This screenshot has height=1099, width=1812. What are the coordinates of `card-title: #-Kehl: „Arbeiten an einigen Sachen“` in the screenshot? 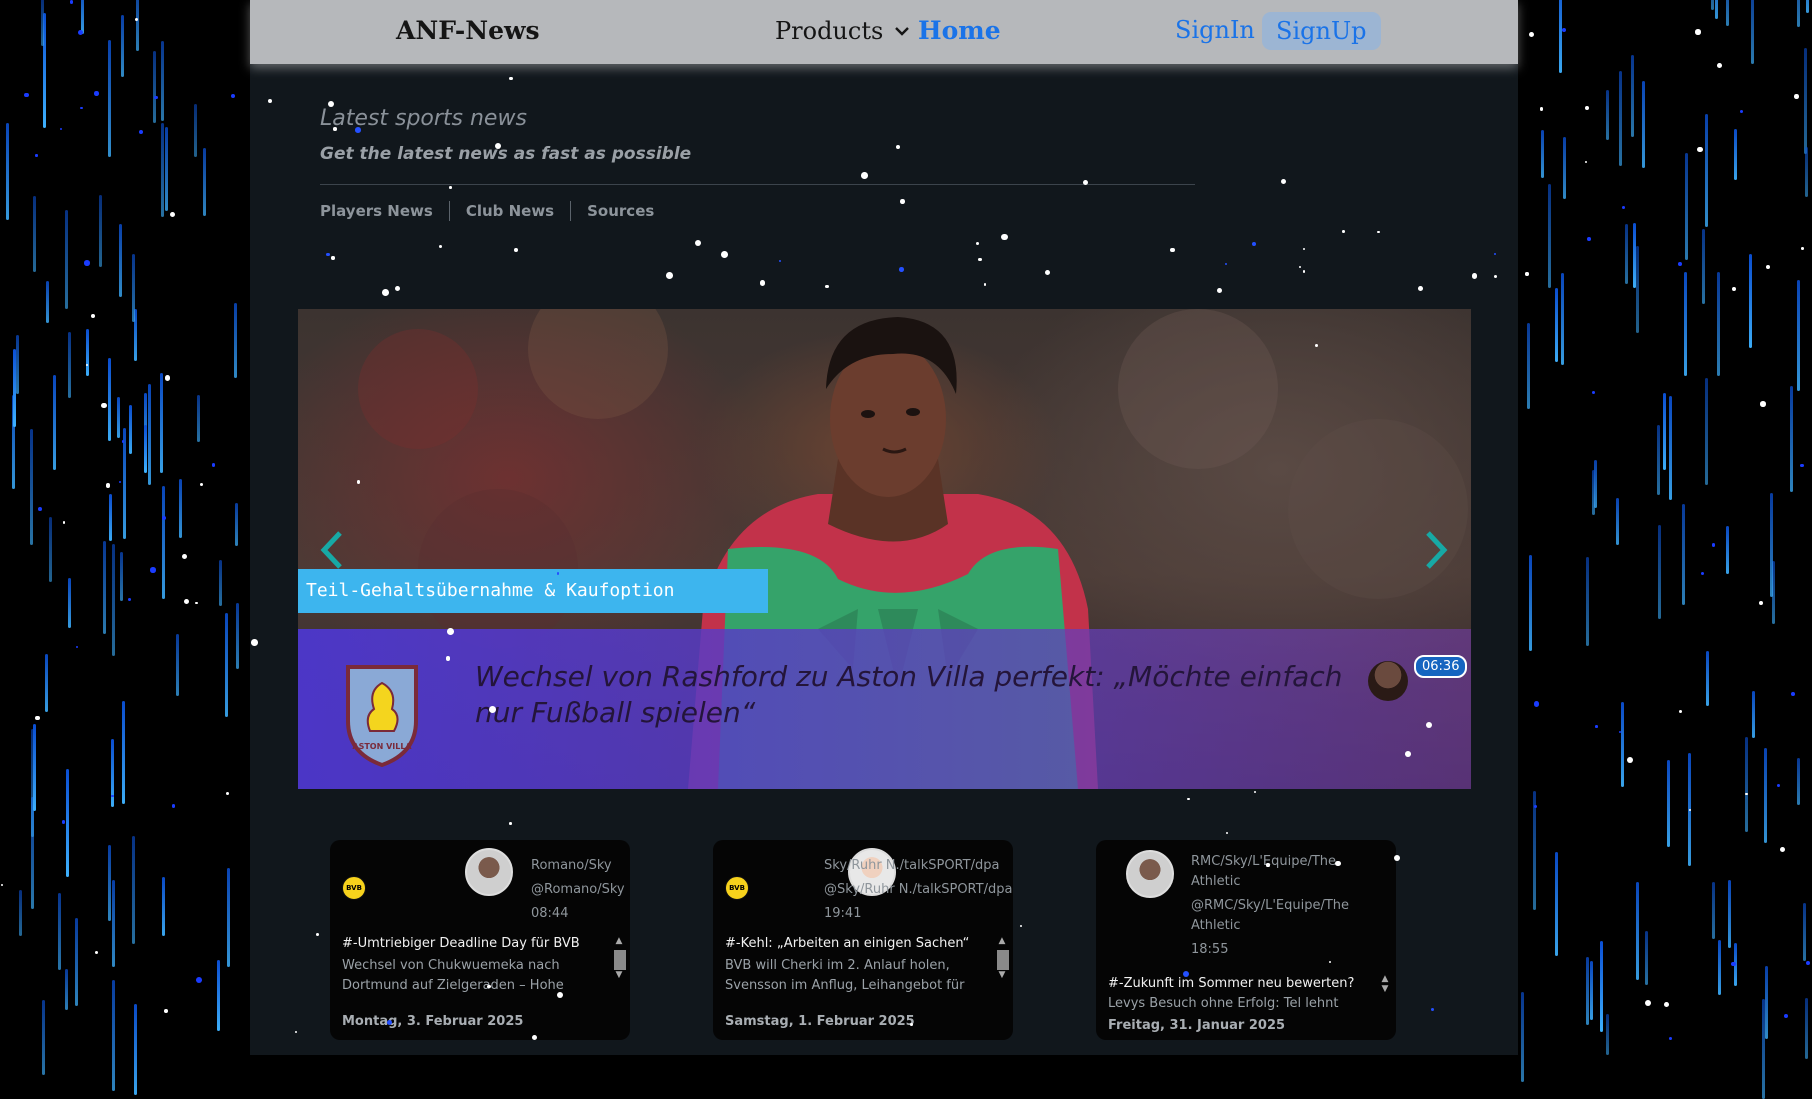 It's located at (852, 943).